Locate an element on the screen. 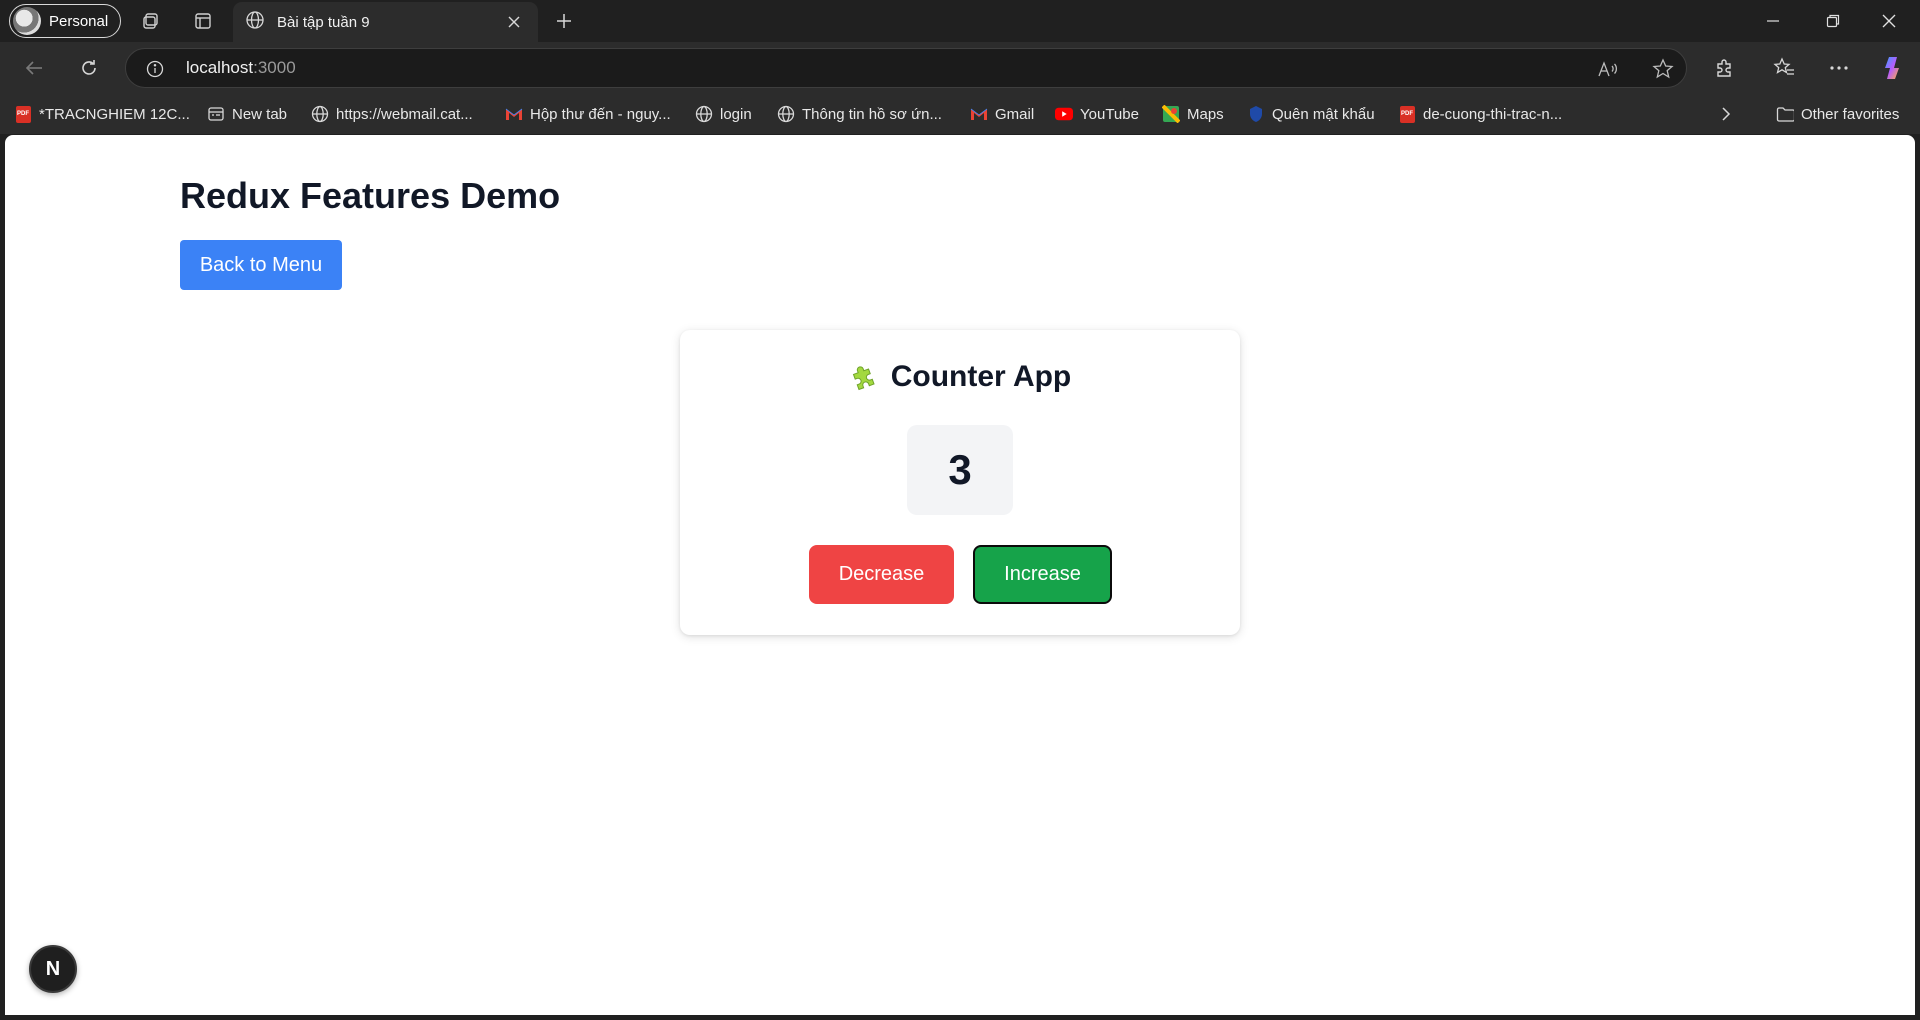 The width and height of the screenshot is (1920, 1020). close-tab-icon is located at coordinates (514, 22).